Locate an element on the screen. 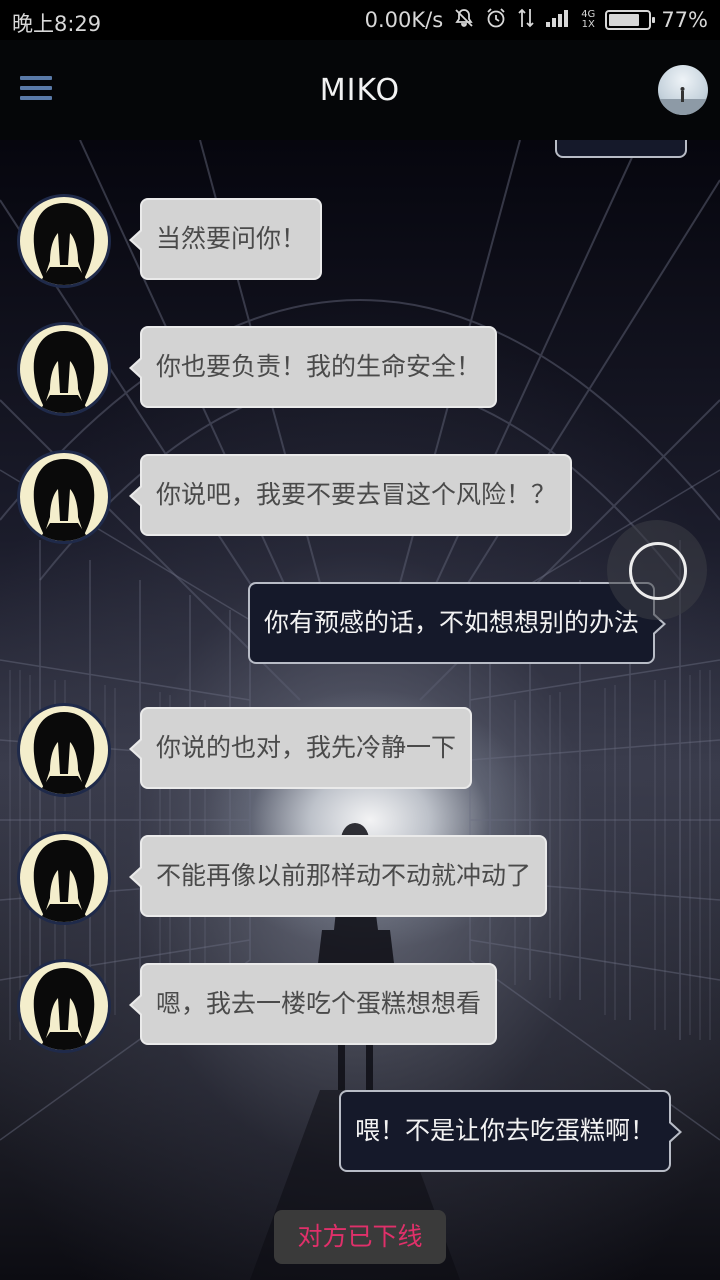 The width and height of the screenshot is (720, 1280). incoming-message-bubble: 嗯，我去一楼吃个蛋糕想想看 is located at coordinates (313, 1004).